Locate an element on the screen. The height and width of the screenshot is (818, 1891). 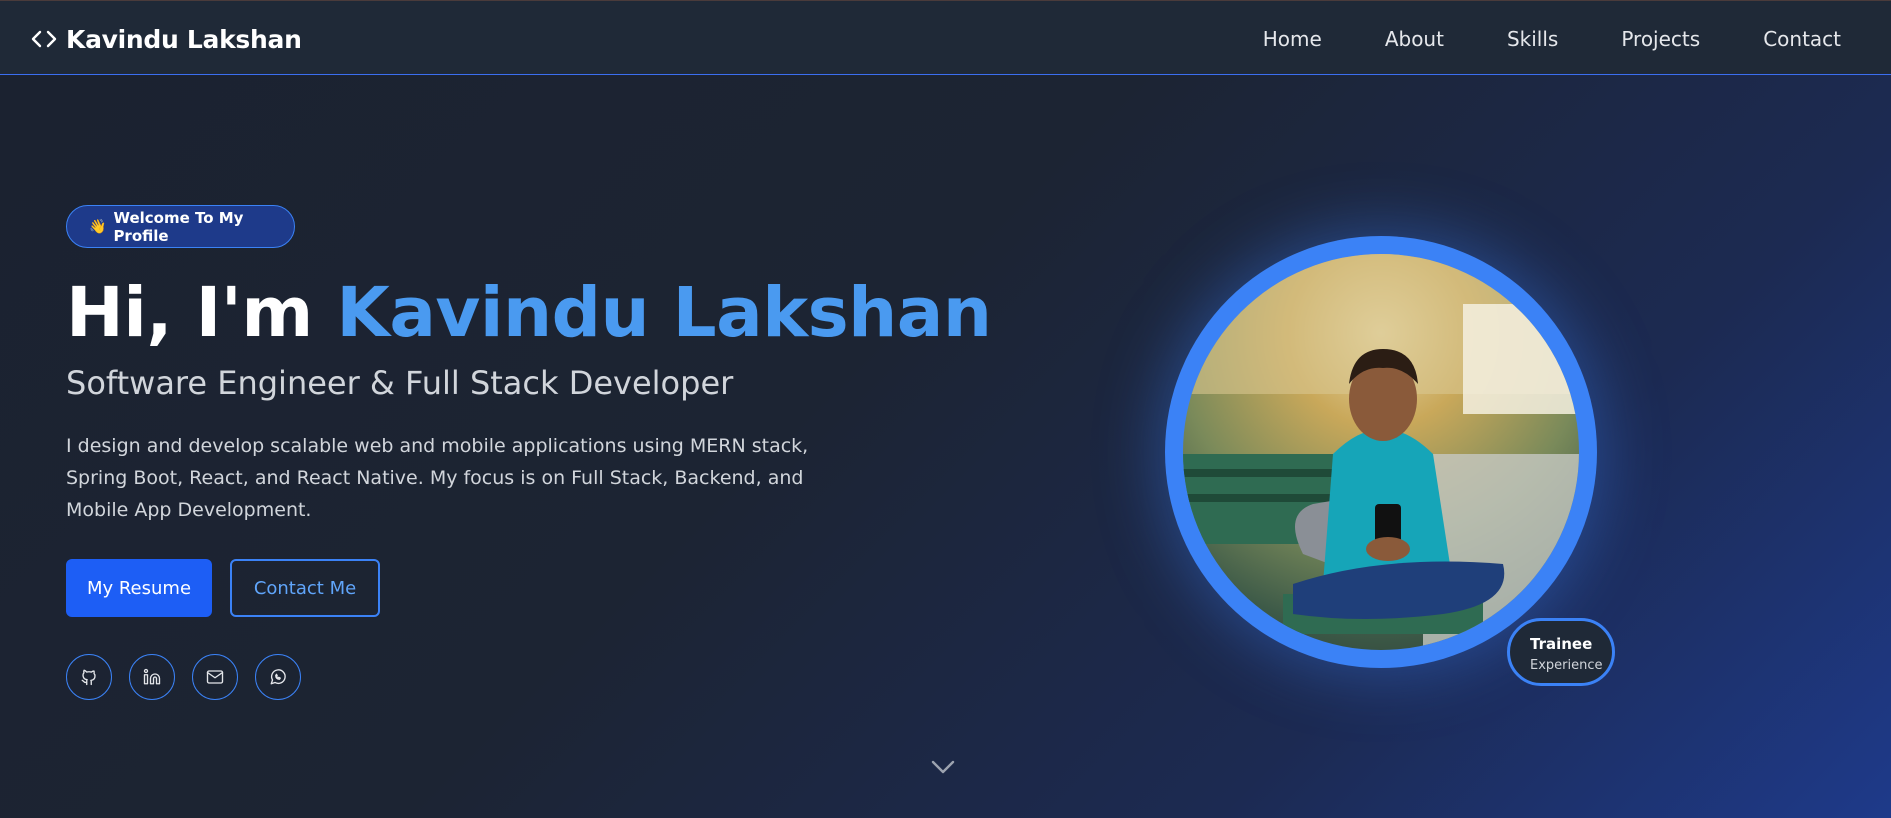
email-link is located at coordinates (215, 677).